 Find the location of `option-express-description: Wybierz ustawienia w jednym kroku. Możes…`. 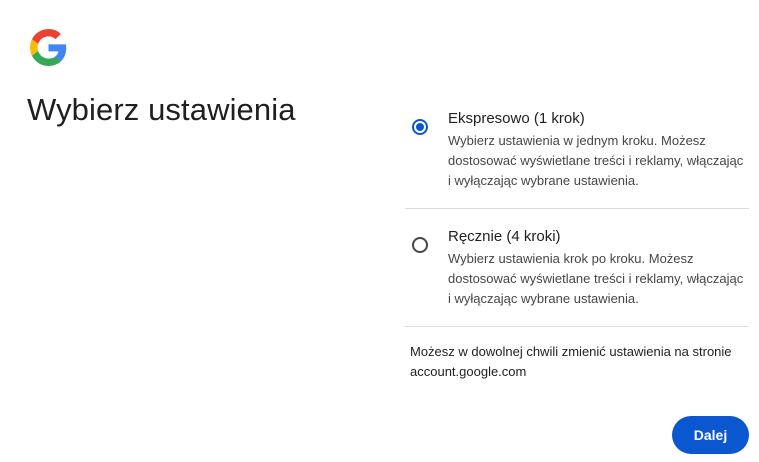

option-express-description: Wybierz ustawienia w jednym kroku. Możes… is located at coordinates (596, 160).